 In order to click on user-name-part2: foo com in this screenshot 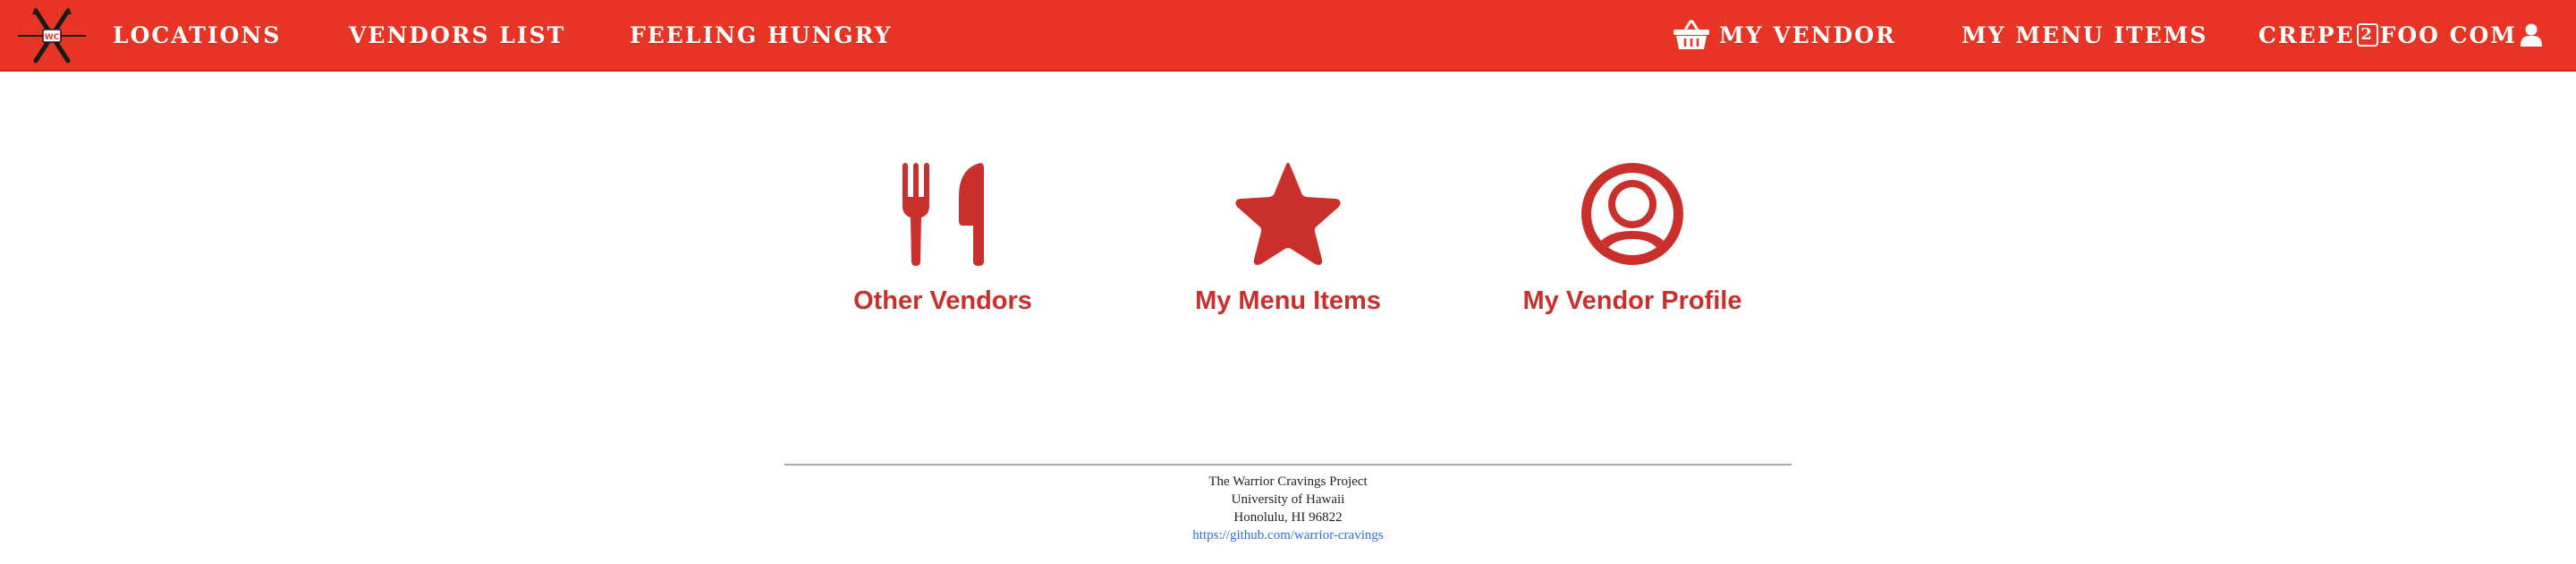, I will do `click(2448, 34)`.